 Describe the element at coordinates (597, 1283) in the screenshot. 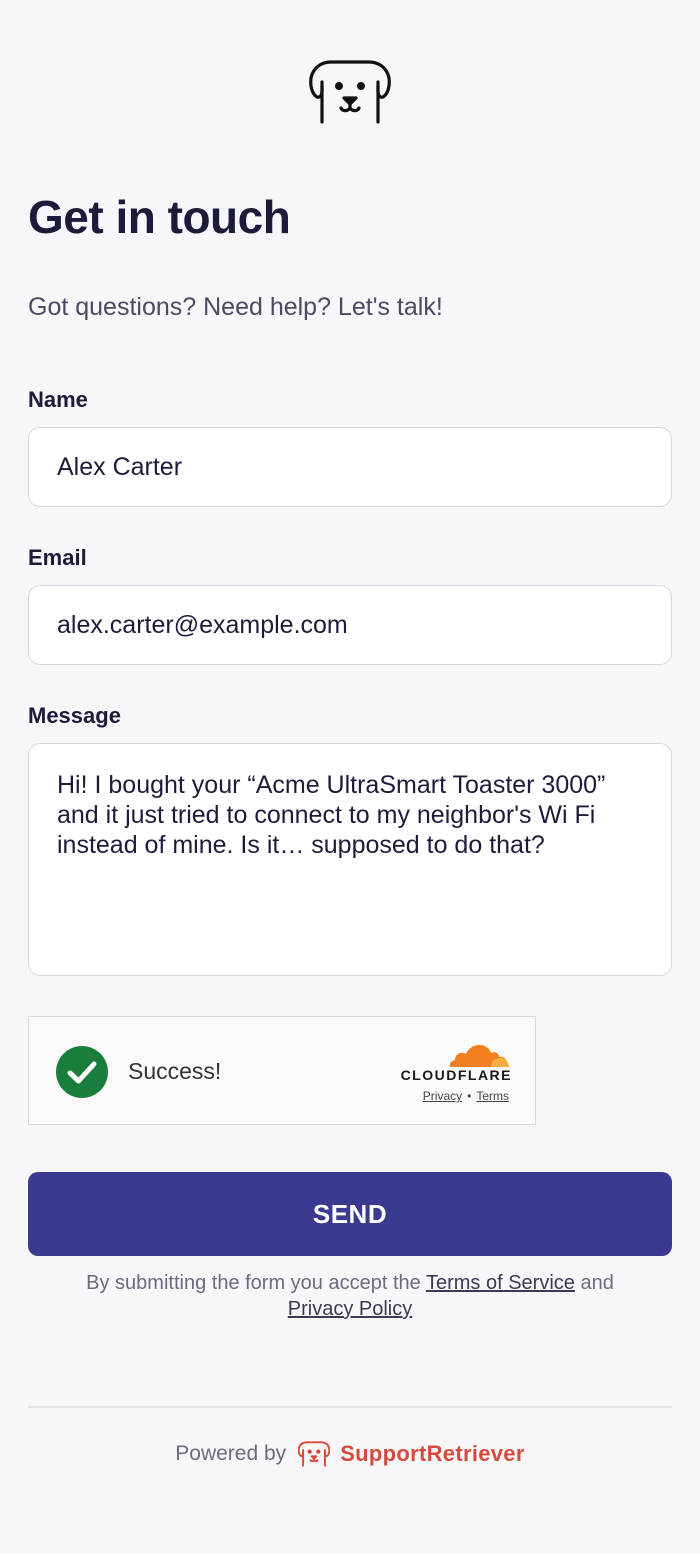

I see `terms-text-and: and` at that location.